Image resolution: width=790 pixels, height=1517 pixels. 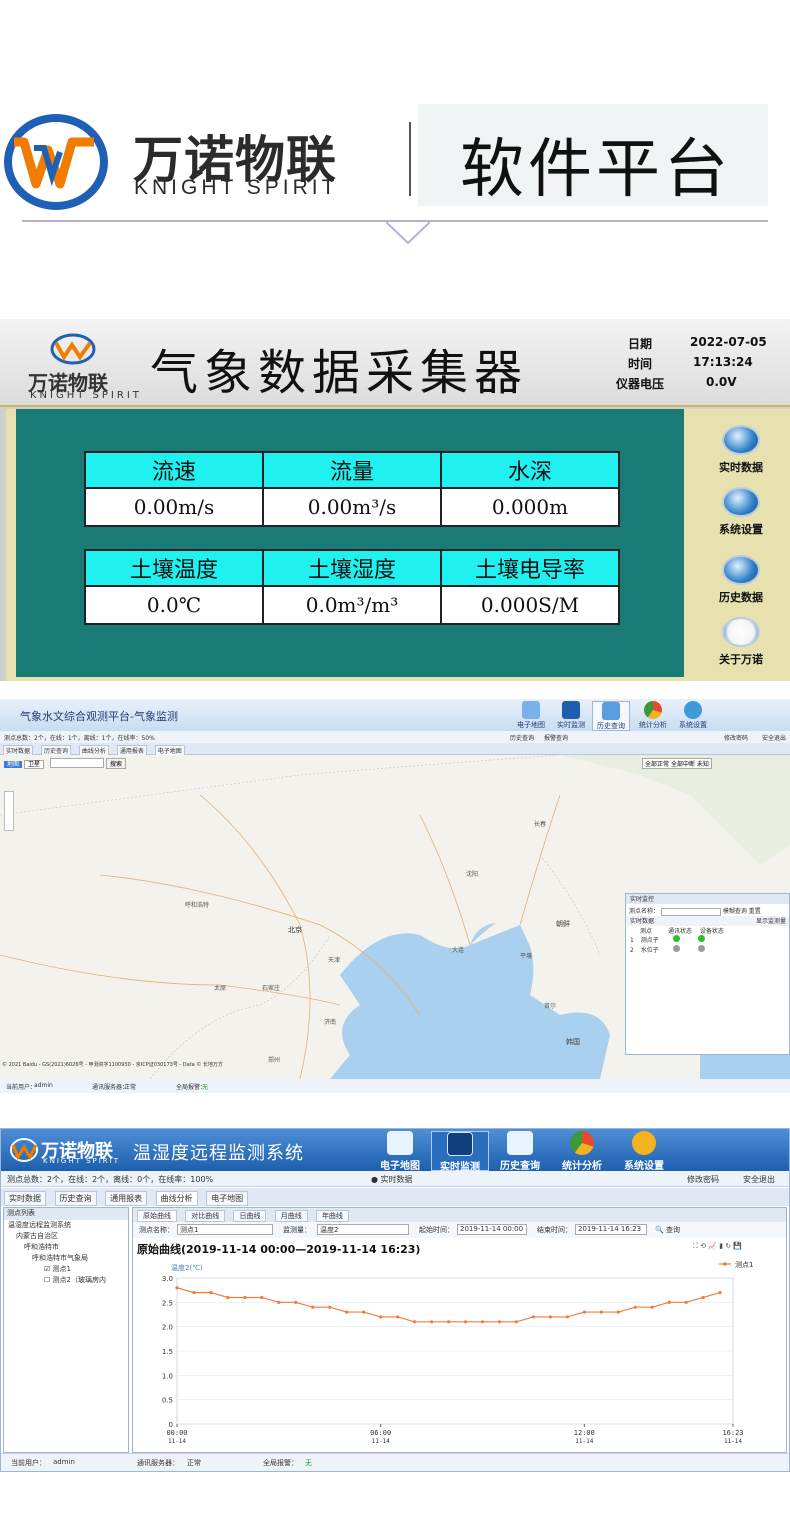 I want to click on history-data-button: 历史数据, so click(x=741, y=580).